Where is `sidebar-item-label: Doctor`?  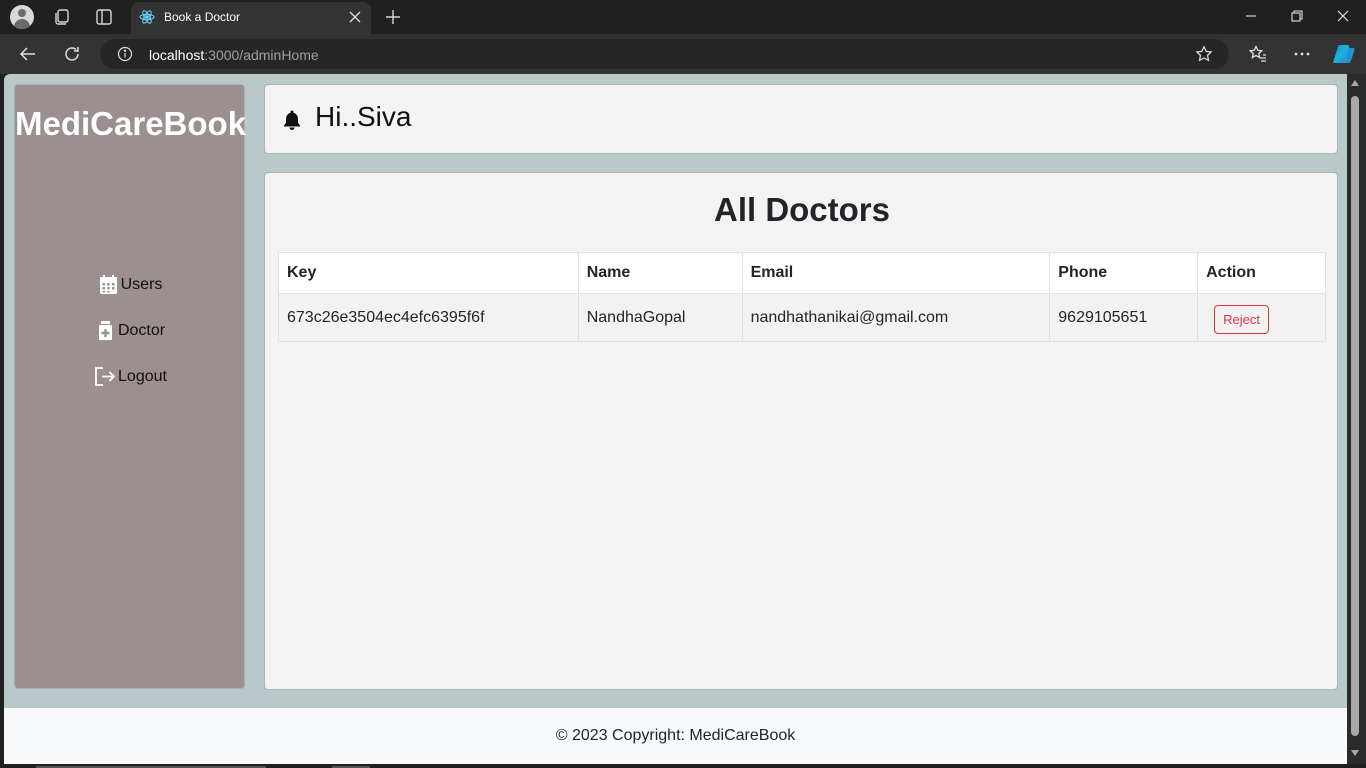
sidebar-item-label: Doctor is located at coordinates (141, 330).